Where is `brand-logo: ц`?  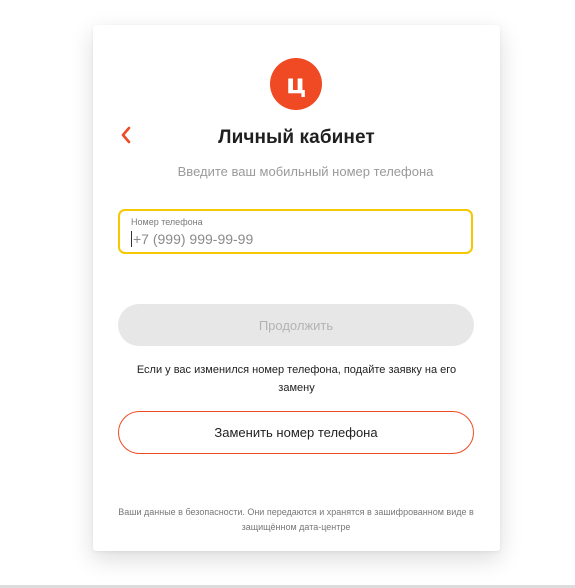 brand-logo: ц is located at coordinates (296, 84).